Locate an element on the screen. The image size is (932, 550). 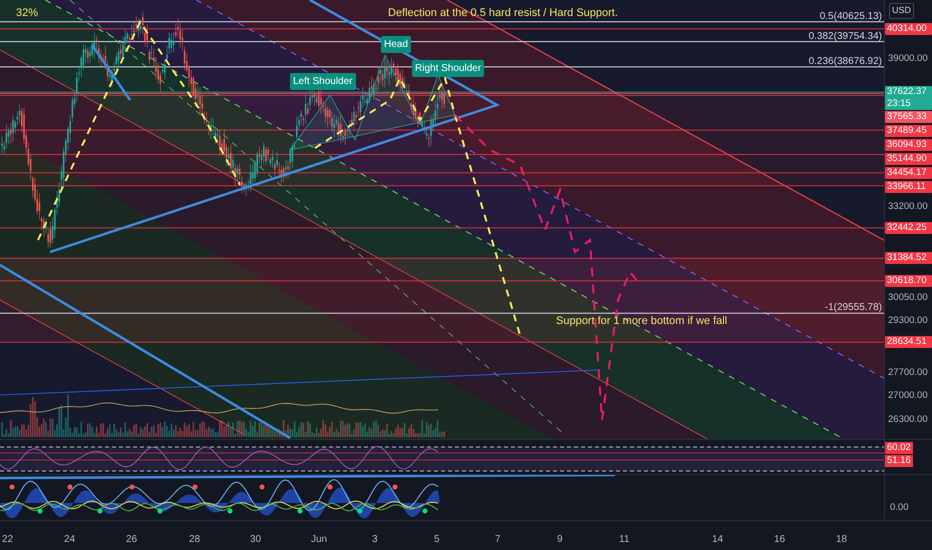
time-tick: 7 is located at coordinates (498, 540).